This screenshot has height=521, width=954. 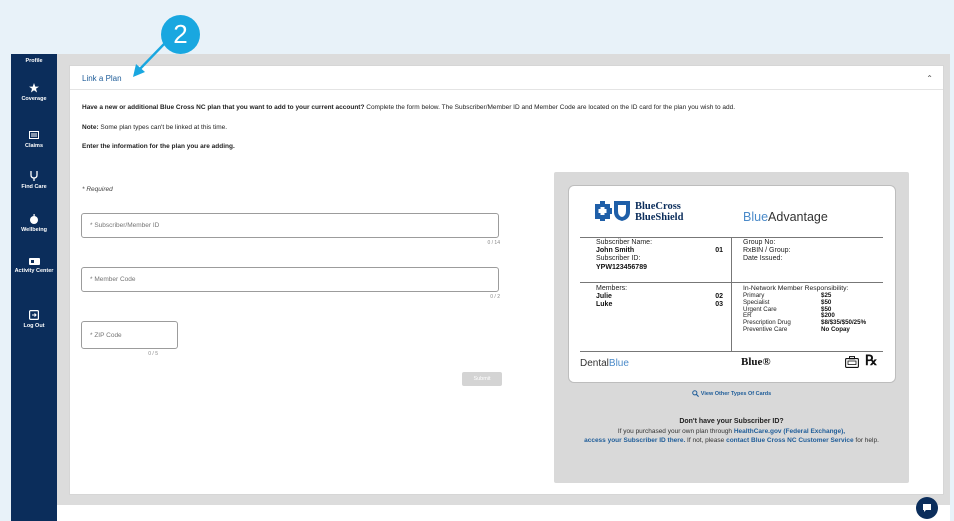 I want to click on access-subscriber-id-link: access your Subscriber ID there., so click(x=634, y=440).